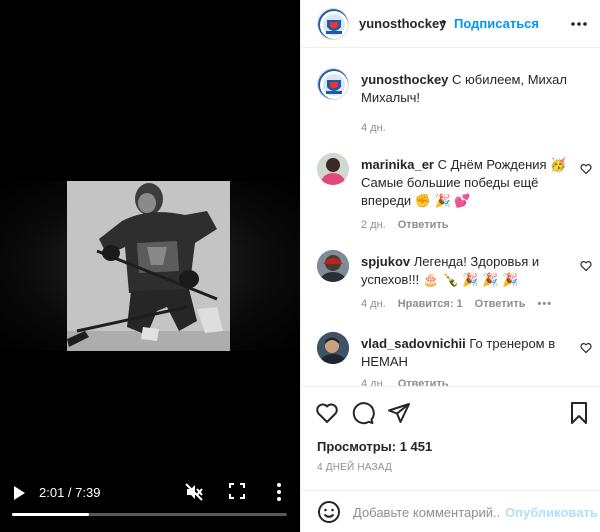 This screenshot has width=600, height=532. Describe the element at coordinates (88, 492) in the screenshot. I see `duration: 7:39` at that location.